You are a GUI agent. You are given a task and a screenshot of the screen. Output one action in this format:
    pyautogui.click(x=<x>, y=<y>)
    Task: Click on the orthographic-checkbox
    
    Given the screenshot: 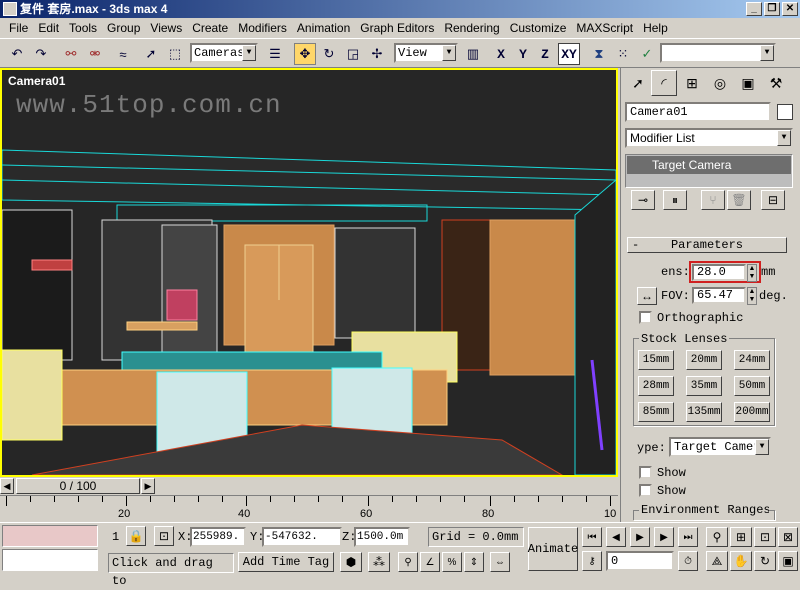 What is the action you would take?
    pyautogui.click(x=645, y=317)
    